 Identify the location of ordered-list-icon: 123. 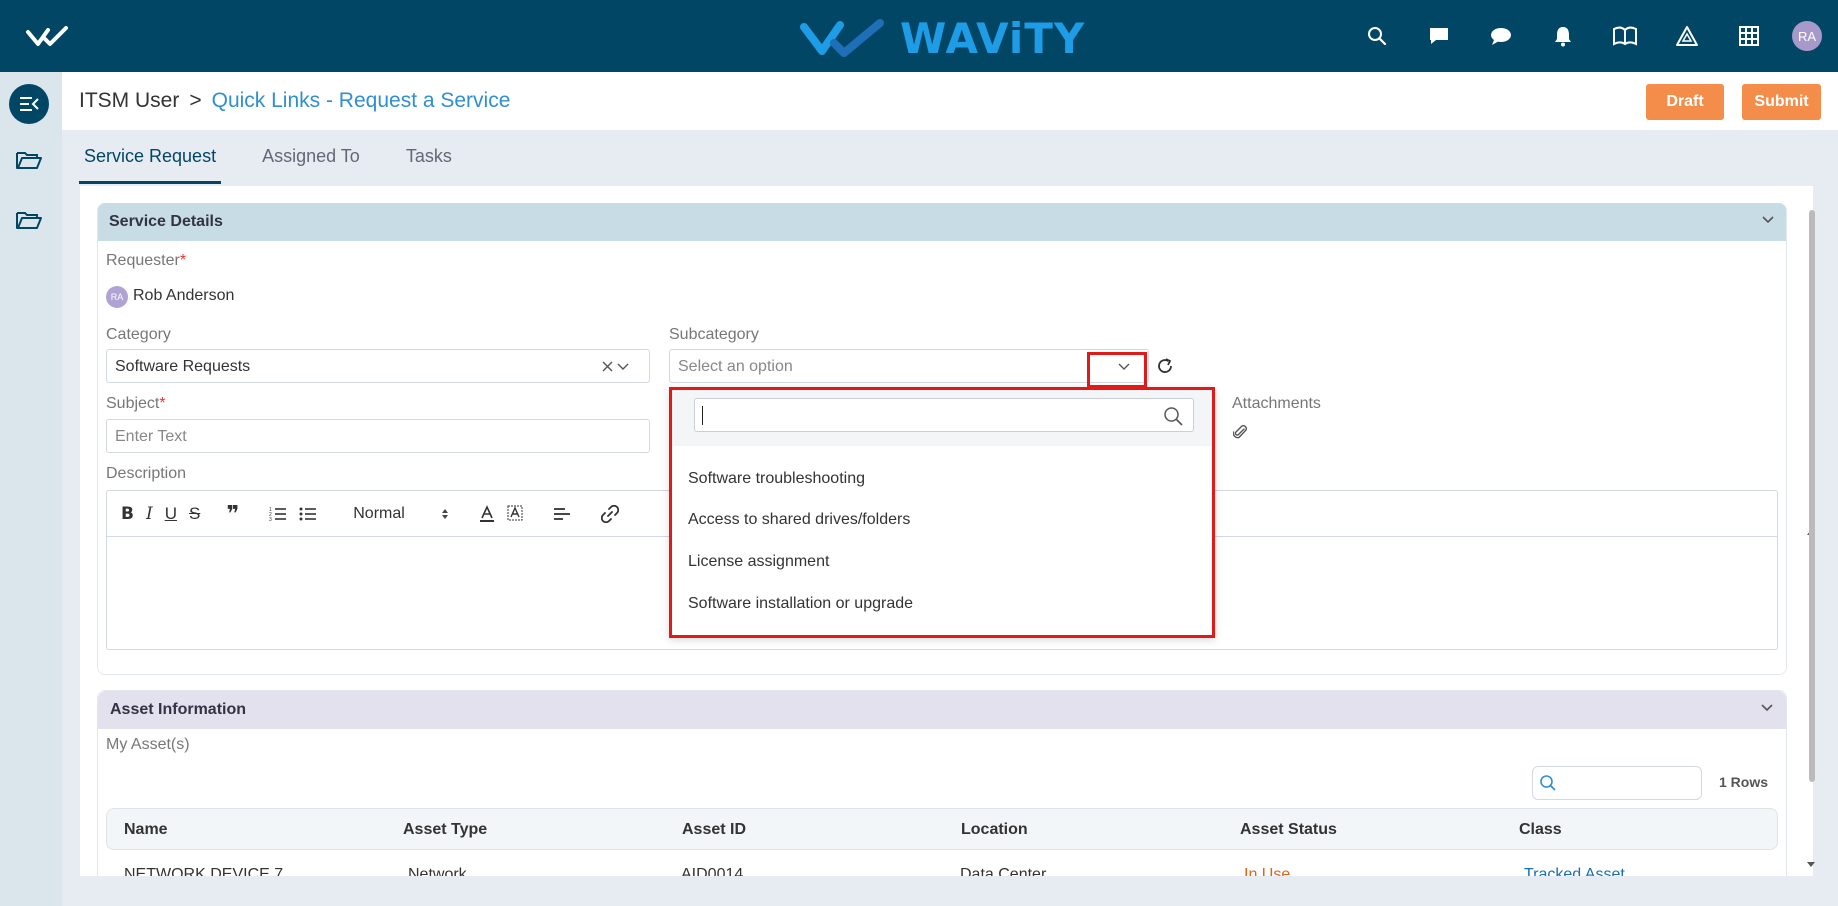
(278, 514).